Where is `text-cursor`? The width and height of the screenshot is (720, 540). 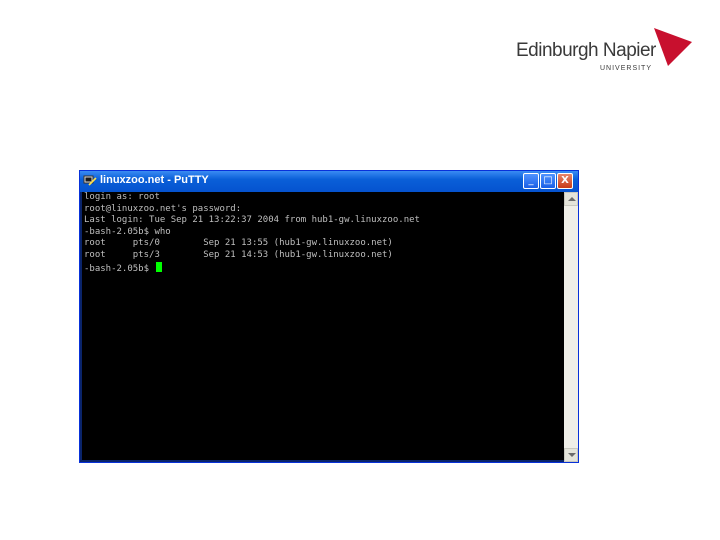 text-cursor is located at coordinates (159, 266).